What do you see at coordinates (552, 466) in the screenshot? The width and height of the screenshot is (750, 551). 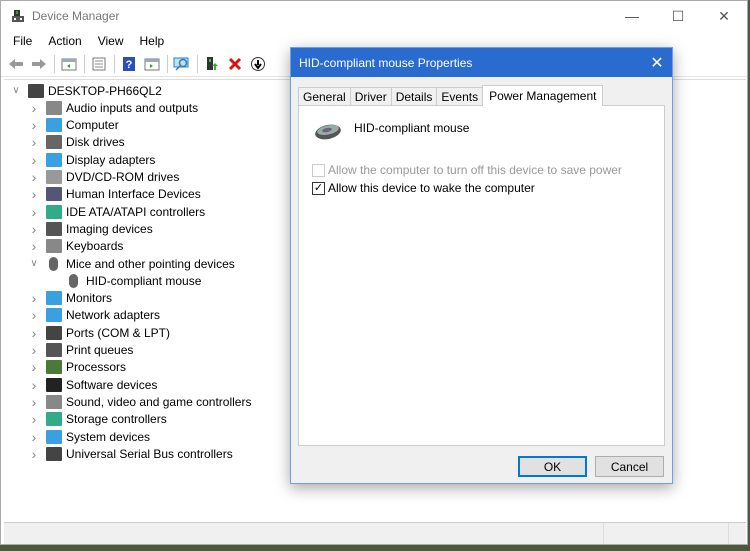 I see `ok-button: OK` at bounding box center [552, 466].